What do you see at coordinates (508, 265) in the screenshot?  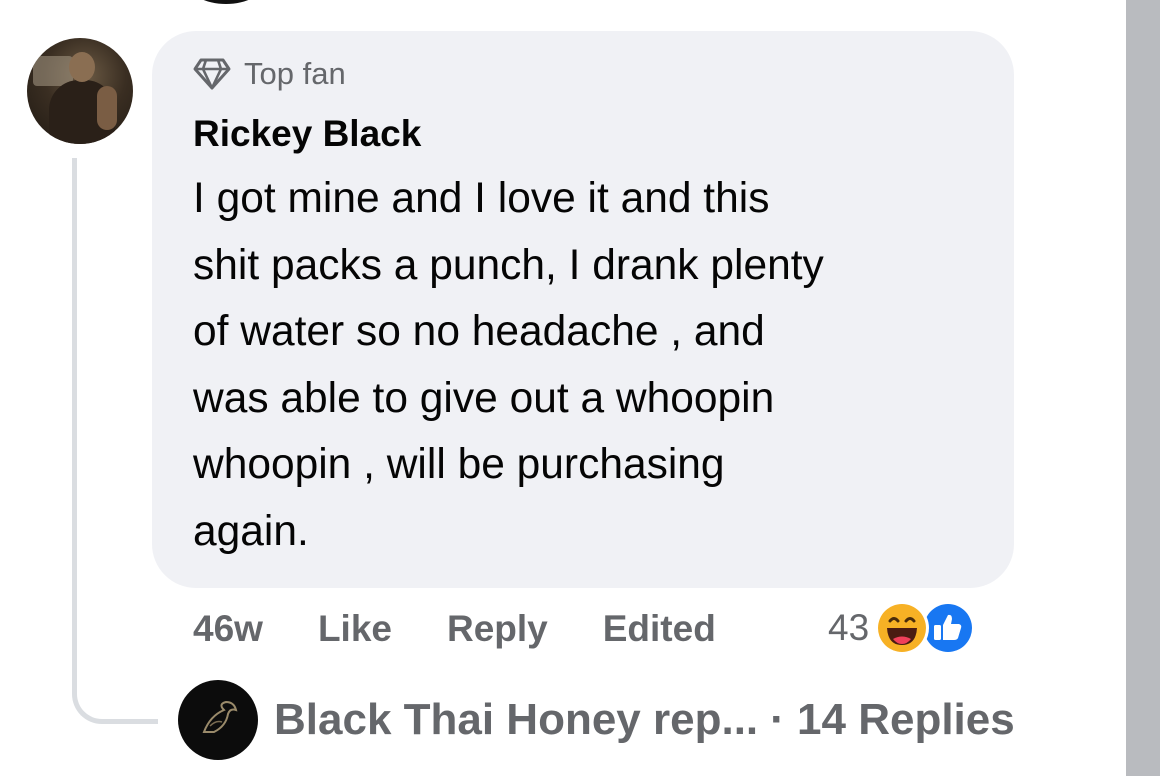 I see `comment-line: shit packs a punch, I drank plenty` at bounding box center [508, 265].